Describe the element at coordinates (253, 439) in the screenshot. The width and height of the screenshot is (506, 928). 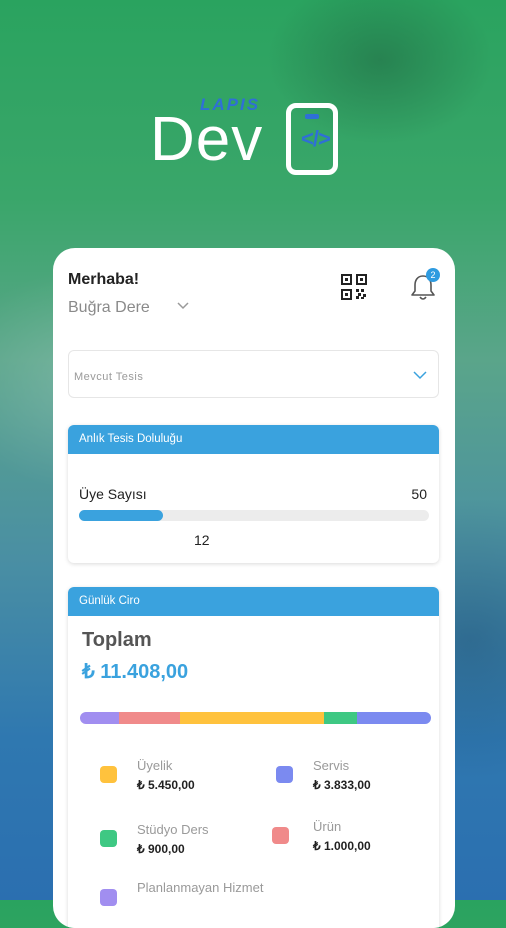
I see `occupancy-title: Anlık Tesis Doluluğu` at that location.